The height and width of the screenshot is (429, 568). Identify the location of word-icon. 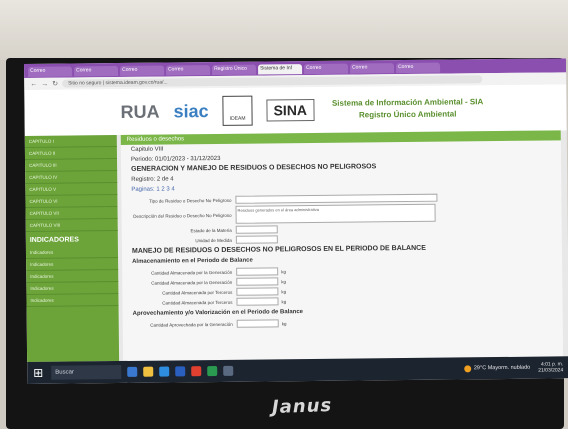
(180, 371).